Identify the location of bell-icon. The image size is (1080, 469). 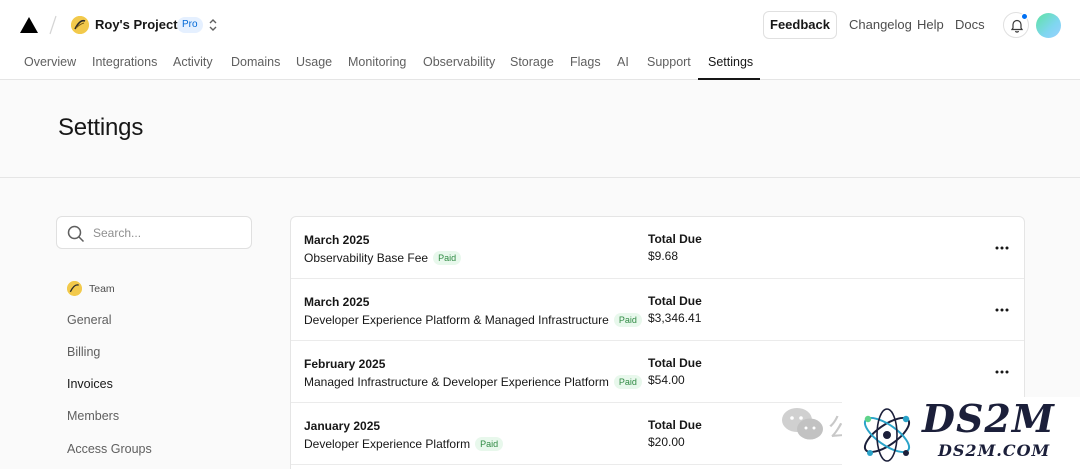
(1017, 26).